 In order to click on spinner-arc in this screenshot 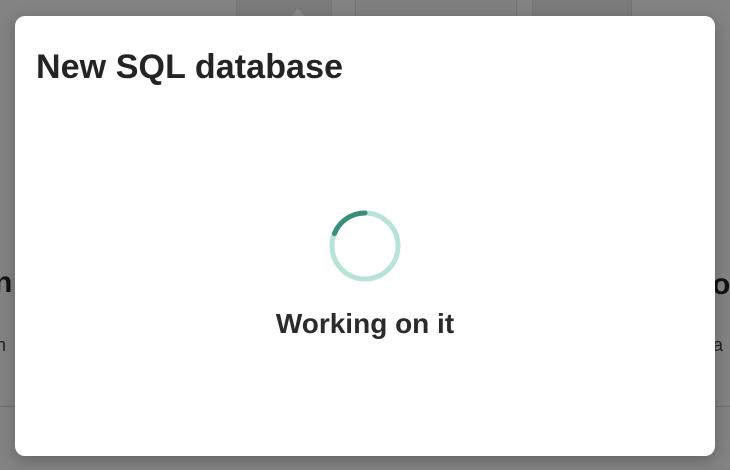, I will do `click(350, 223)`.